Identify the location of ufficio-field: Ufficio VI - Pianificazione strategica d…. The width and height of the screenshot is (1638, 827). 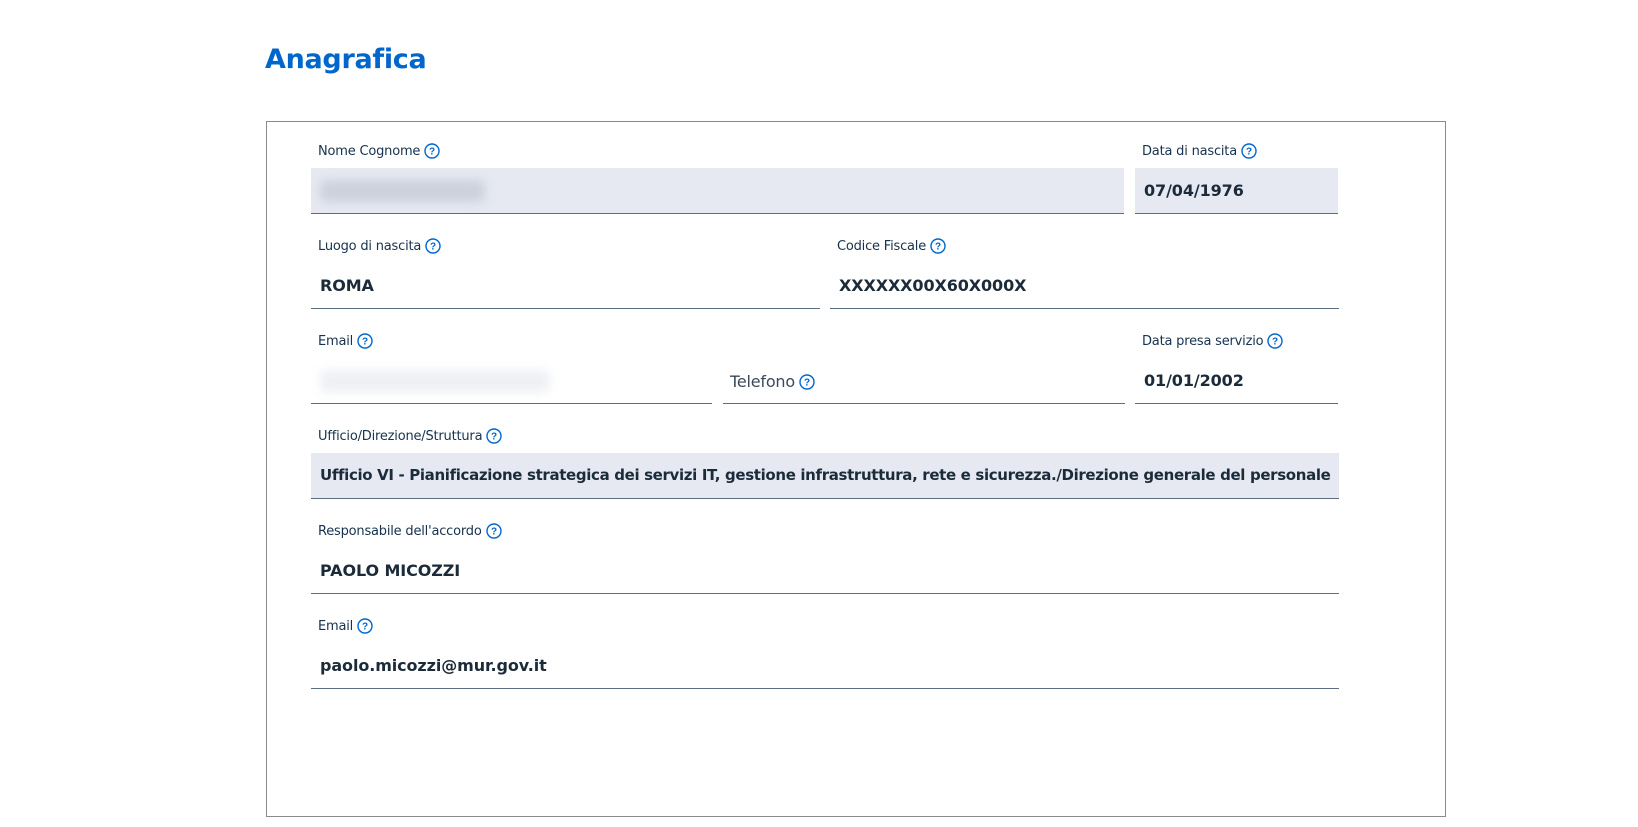
(825, 476).